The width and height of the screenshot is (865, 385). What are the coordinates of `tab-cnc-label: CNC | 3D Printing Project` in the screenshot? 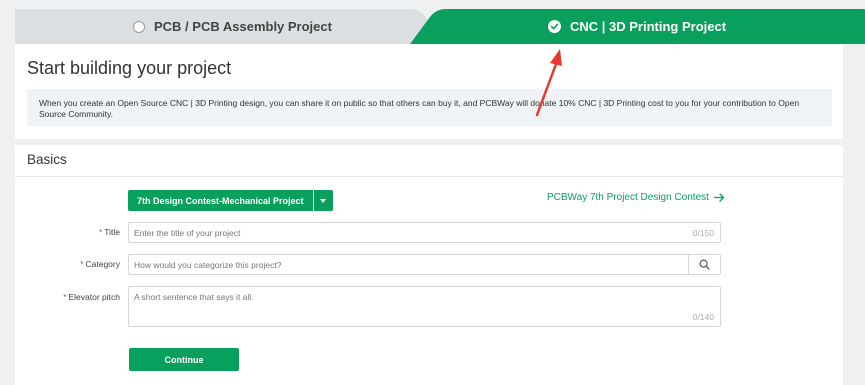 It's located at (648, 26).